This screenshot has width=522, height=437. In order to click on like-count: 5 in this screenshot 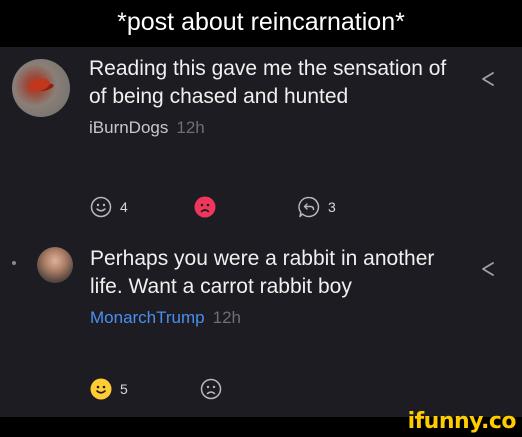, I will do `click(124, 389)`.